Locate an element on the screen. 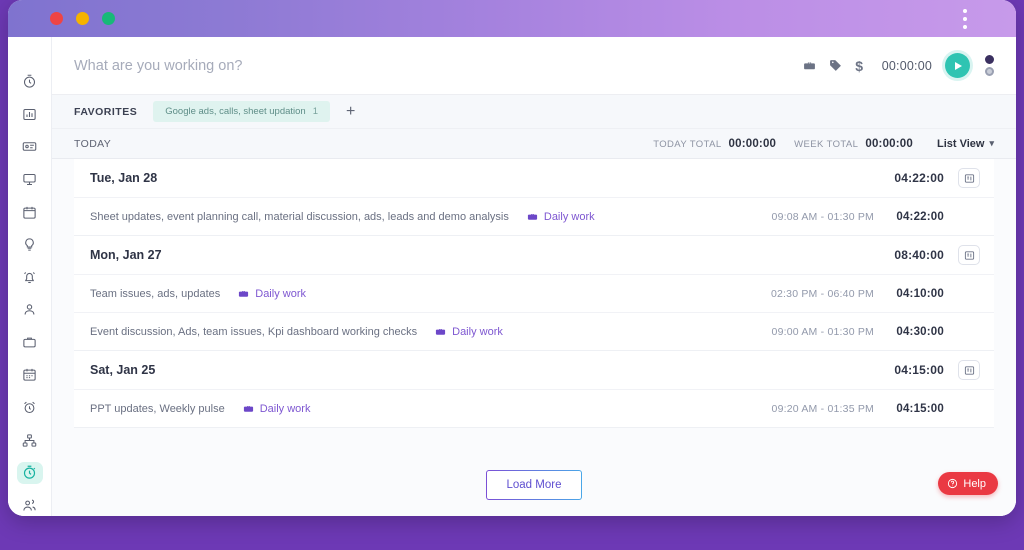 This screenshot has width=1024, height=550. sidebar-rail is located at coordinates (30, 276).